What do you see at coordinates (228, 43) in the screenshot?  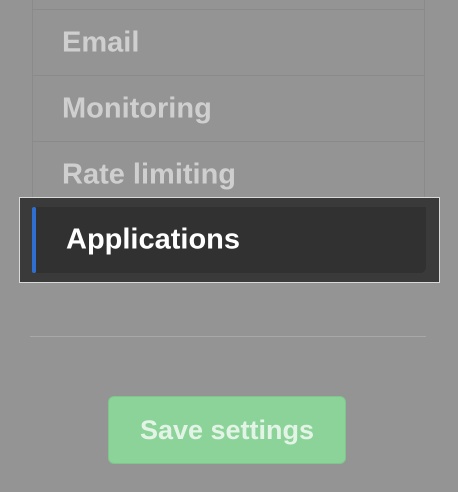 I see `sidebar-item-email: Email` at bounding box center [228, 43].